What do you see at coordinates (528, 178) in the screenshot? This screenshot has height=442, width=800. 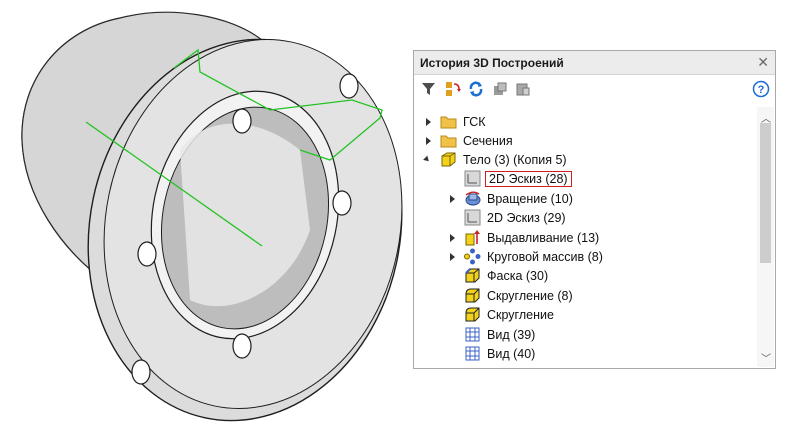 I see `tree-item-label-selected: 2D Эскиз (28)` at bounding box center [528, 178].